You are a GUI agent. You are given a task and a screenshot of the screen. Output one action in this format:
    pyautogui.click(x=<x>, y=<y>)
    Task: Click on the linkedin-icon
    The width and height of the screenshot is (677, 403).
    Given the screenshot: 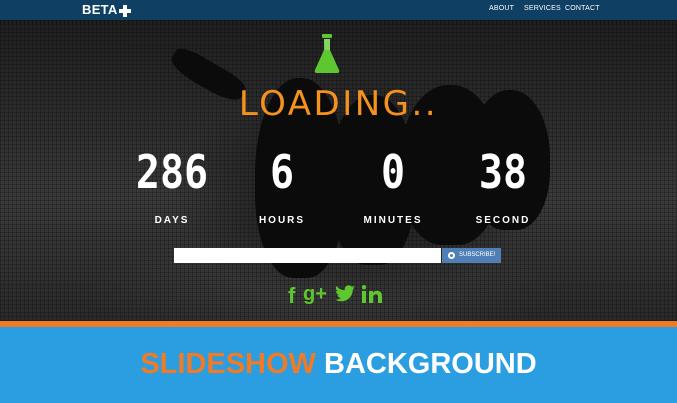 What is the action you would take?
    pyautogui.click(x=372, y=294)
    